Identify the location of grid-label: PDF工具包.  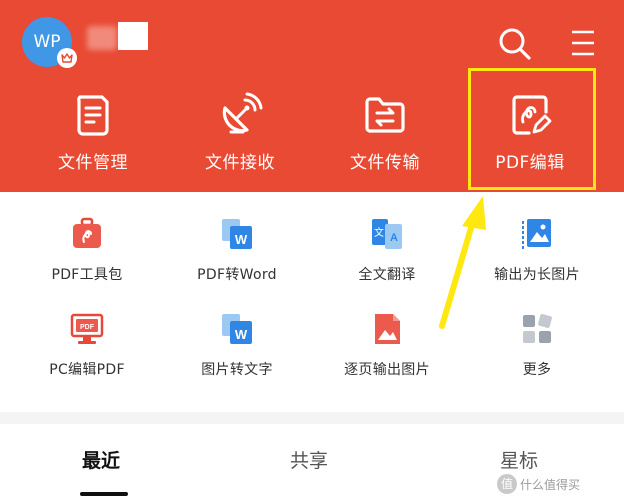
(87, 275).